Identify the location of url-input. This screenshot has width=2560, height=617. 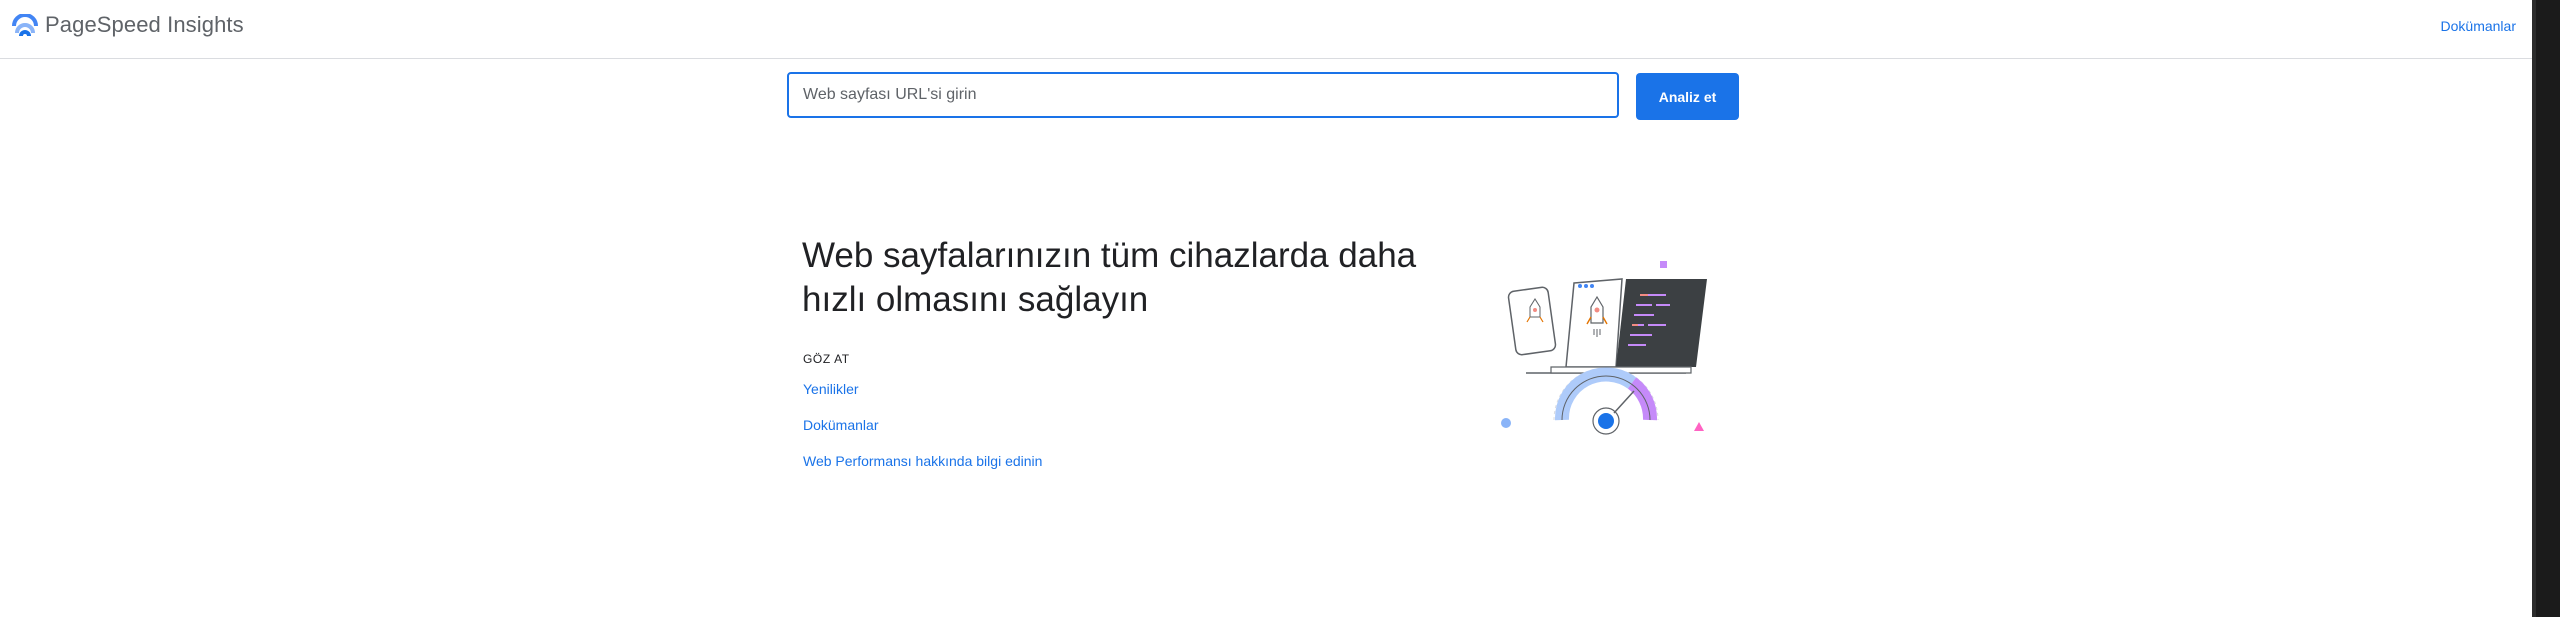
(1203, 95).